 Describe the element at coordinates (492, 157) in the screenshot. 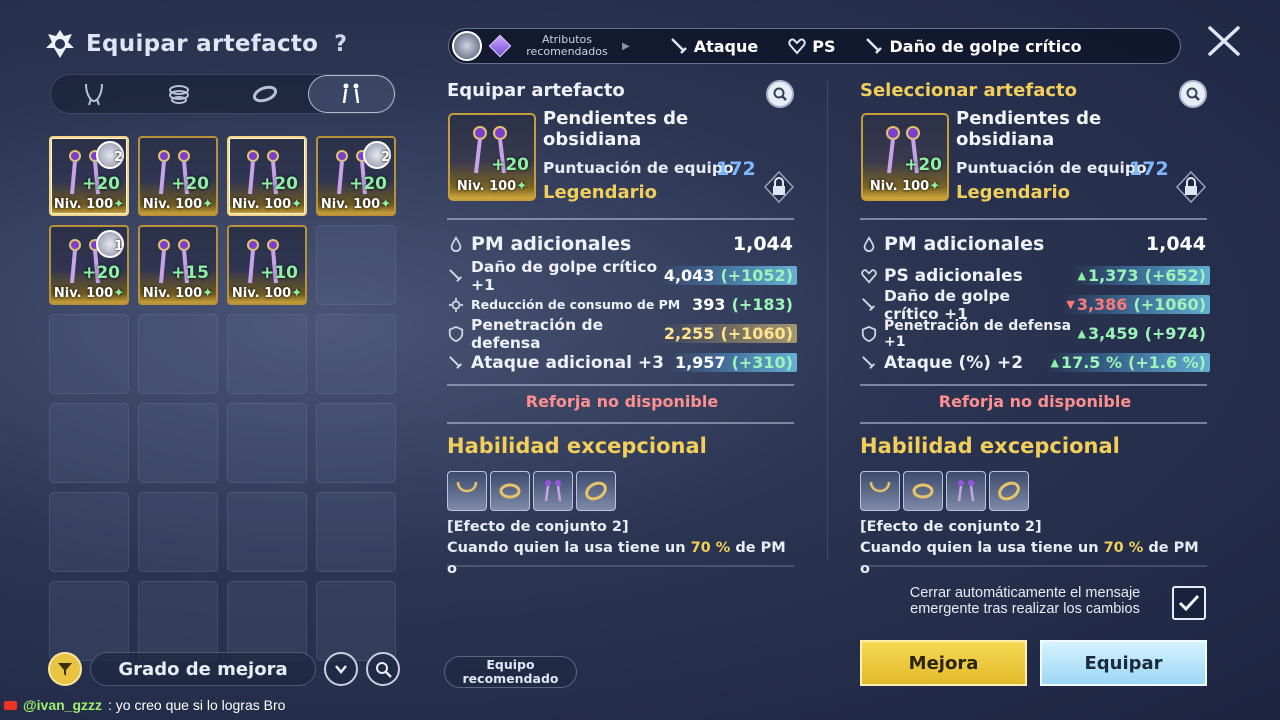

I see `equipped-item-image: +20 Niv. 100✦` at that location.